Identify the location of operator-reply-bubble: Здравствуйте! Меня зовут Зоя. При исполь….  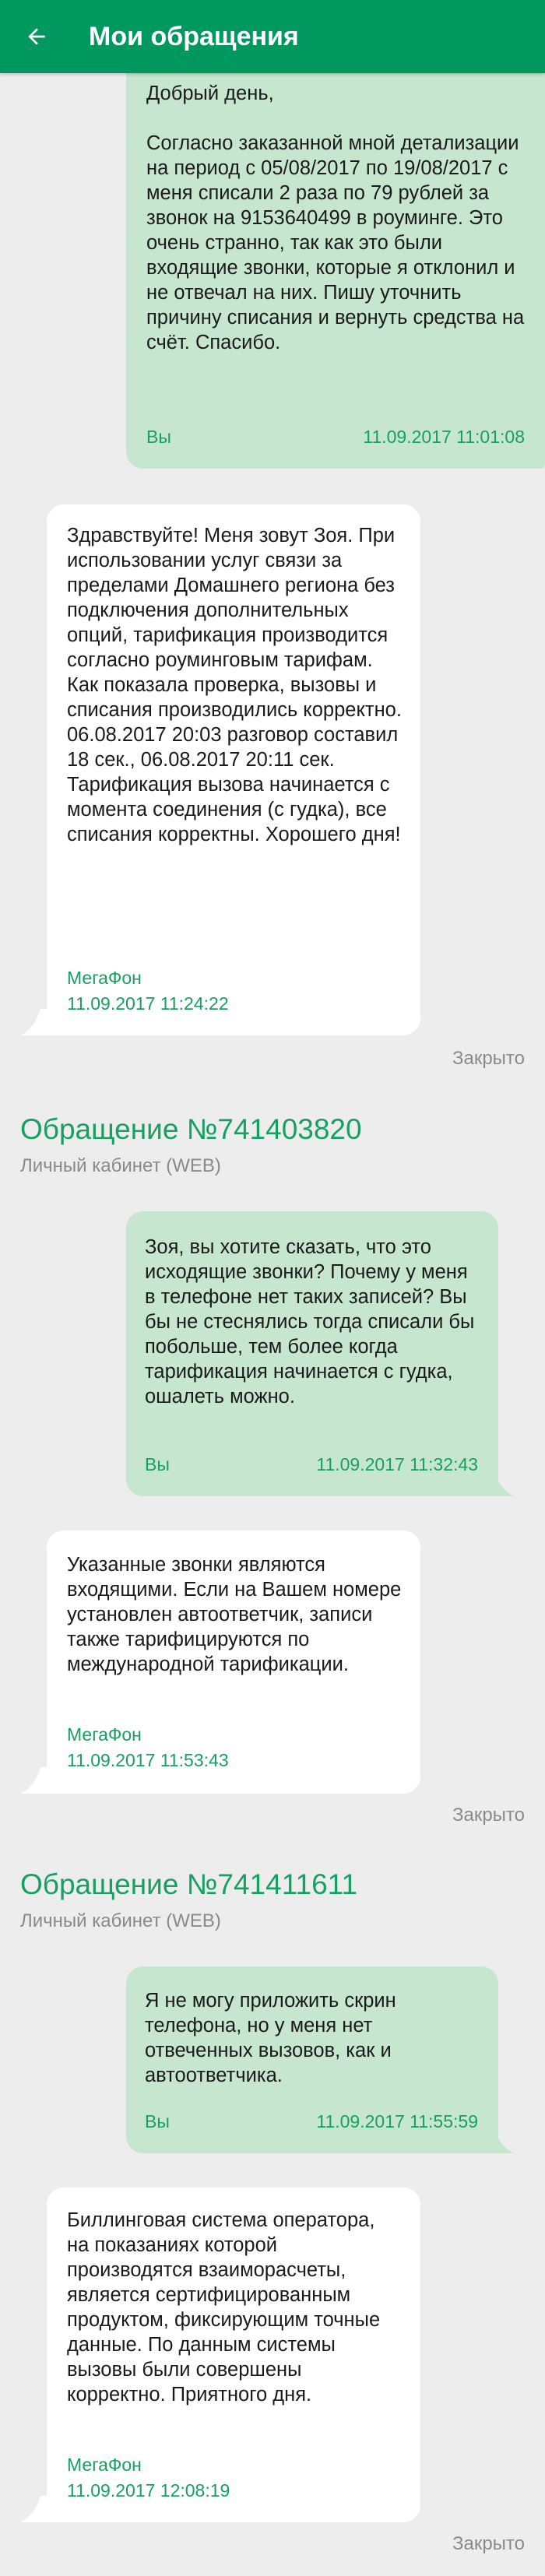
(234, 769).